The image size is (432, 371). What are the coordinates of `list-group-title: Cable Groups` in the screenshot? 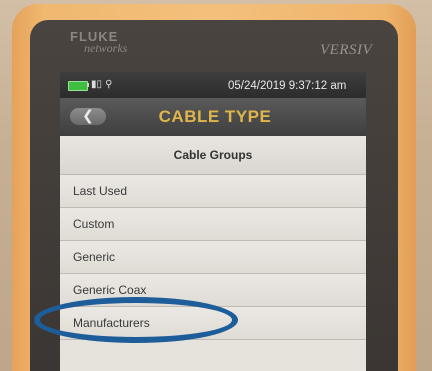 It's located at (213, 155).